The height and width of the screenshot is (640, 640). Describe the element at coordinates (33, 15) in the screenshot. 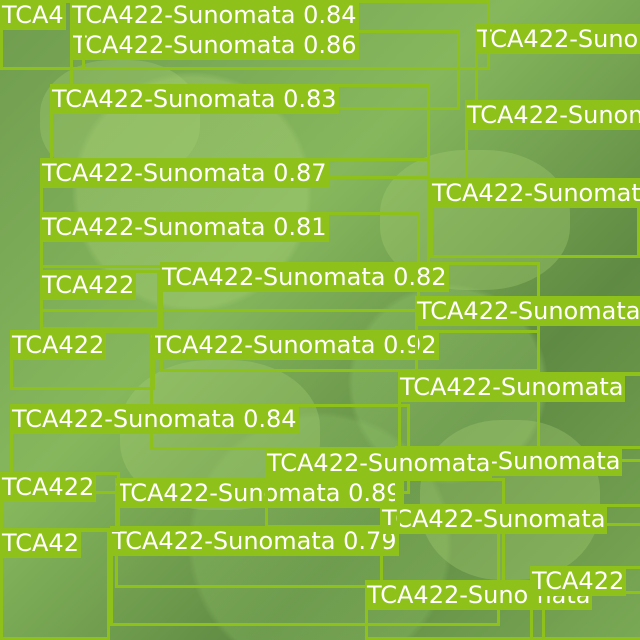

I see `detection-label: TCA4` at that location.